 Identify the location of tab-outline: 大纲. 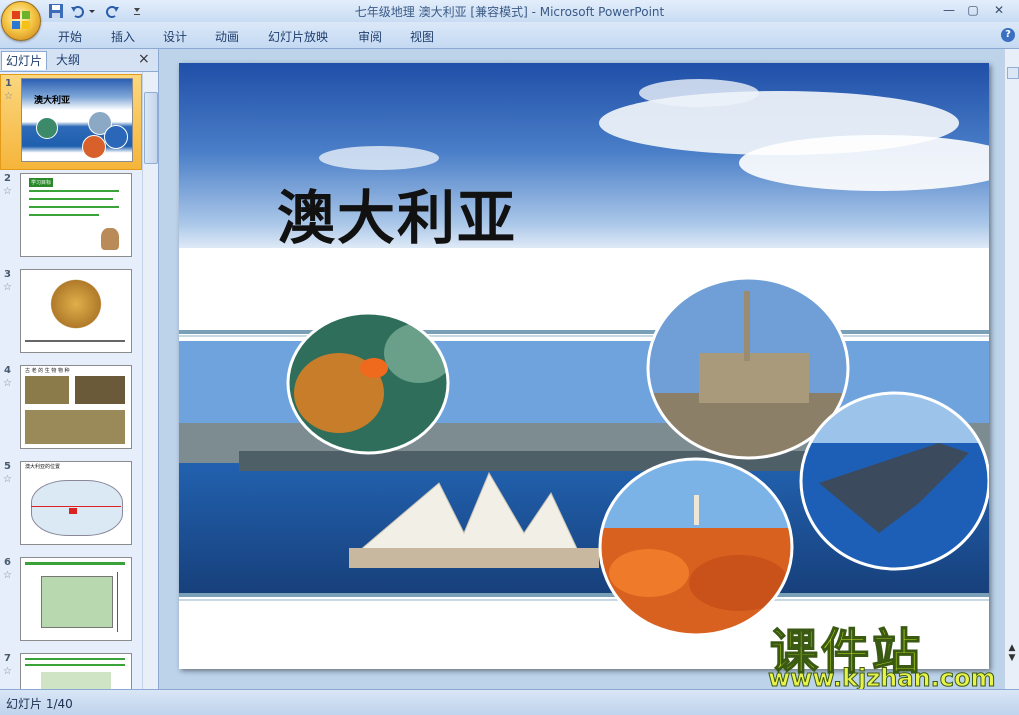
(68, 60).